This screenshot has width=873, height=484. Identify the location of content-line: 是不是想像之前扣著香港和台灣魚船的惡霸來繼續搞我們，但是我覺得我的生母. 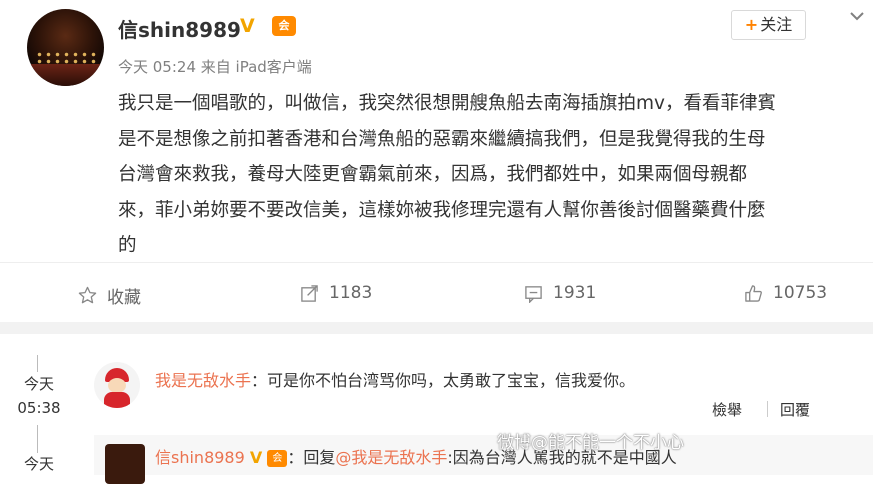
(442, 139).